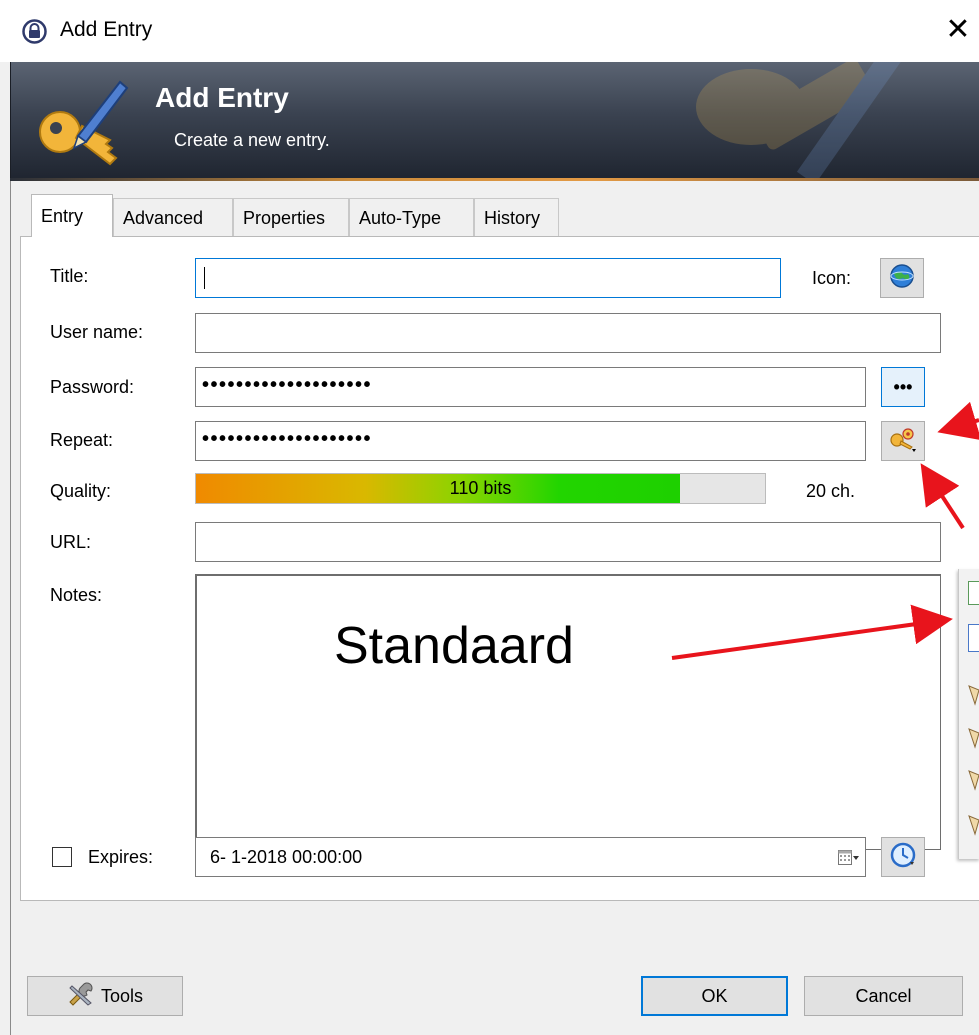 The height and width of the screenshot is (1035, 979). I want to click on text-cursor, so click(204, 278).